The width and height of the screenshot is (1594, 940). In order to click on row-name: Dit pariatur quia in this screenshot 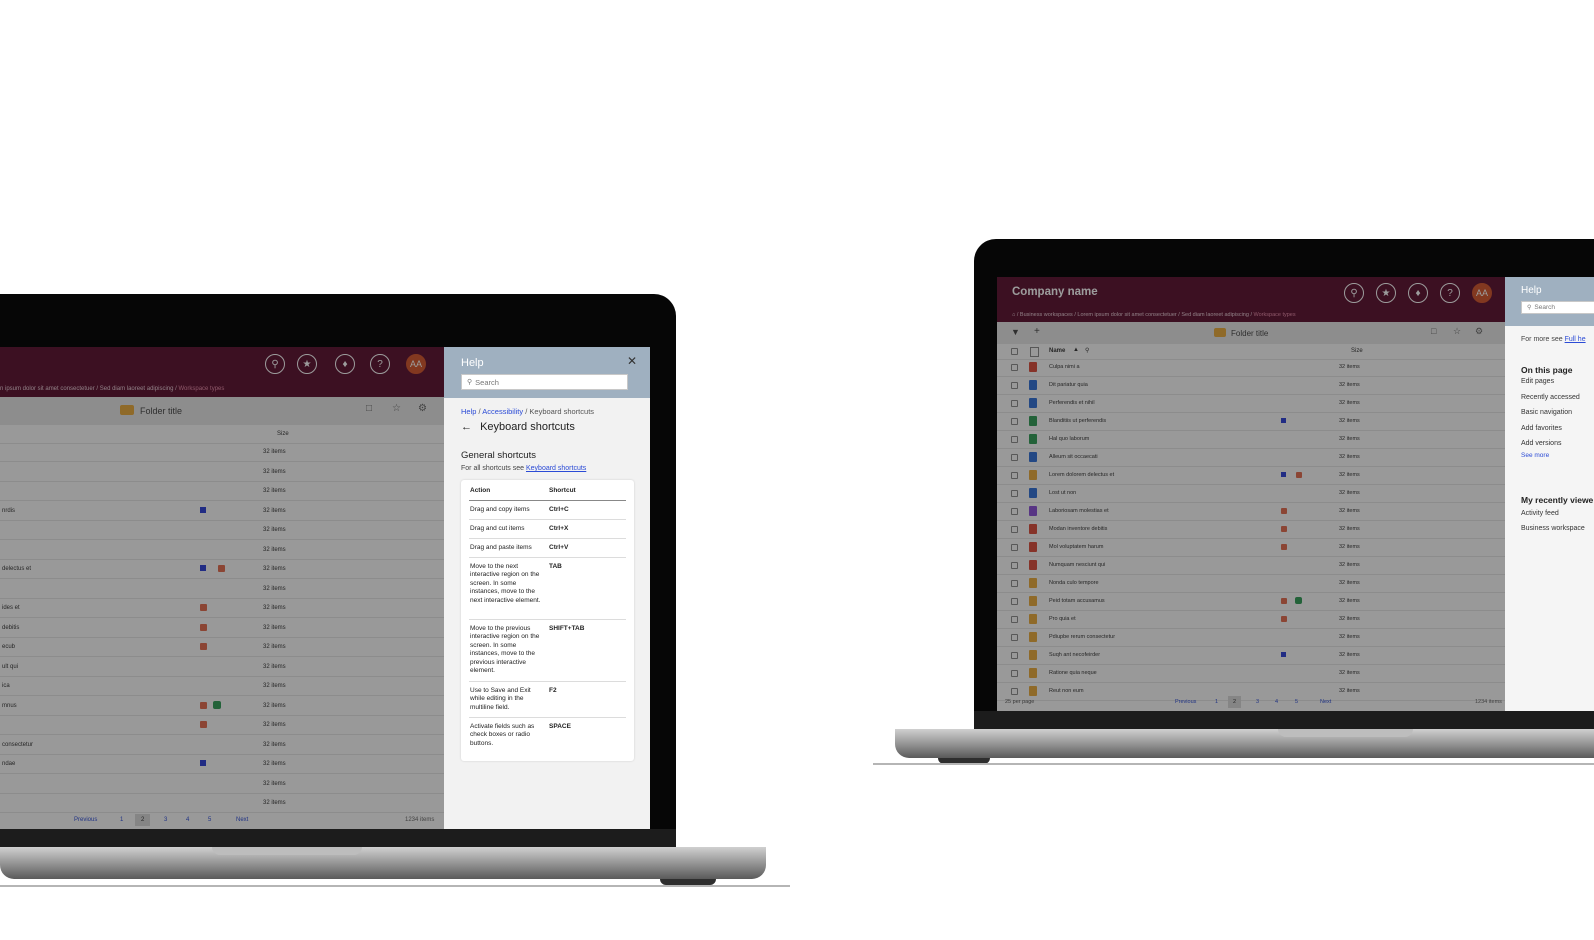, I will do `click(1068, 385)`.